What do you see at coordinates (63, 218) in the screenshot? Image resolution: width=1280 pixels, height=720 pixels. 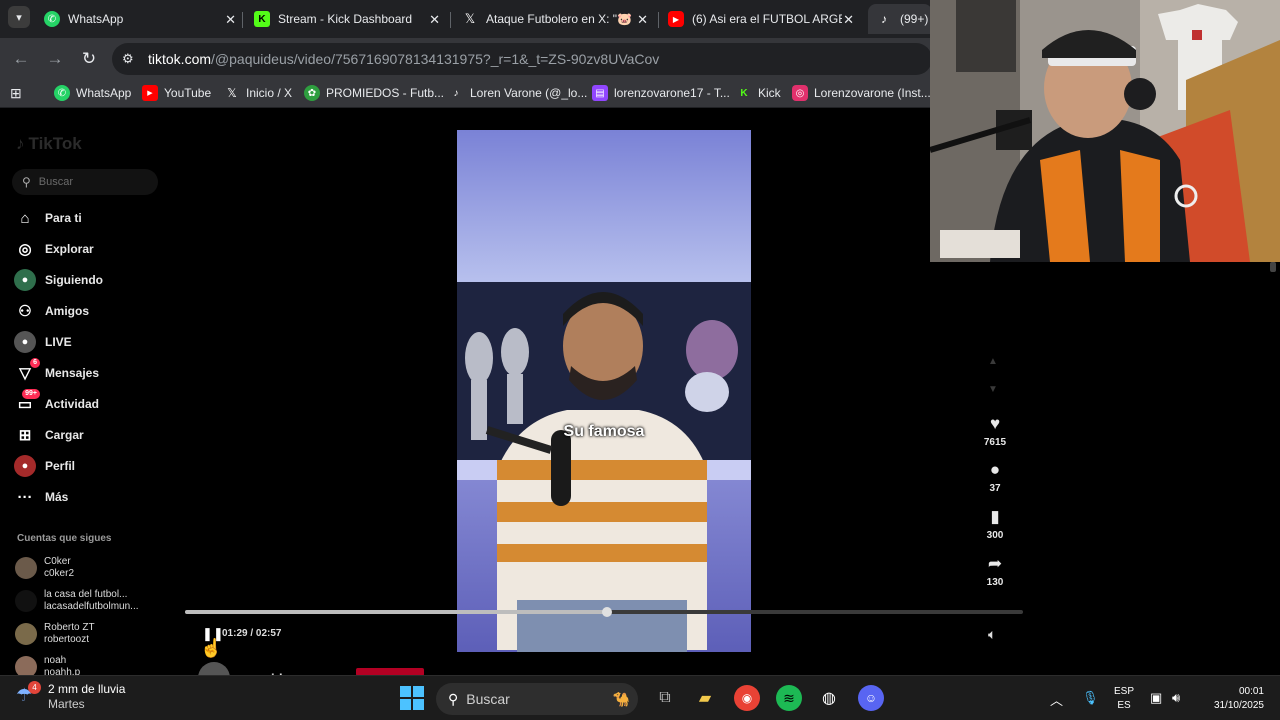 I see `nav-label: Para ti` at bounding box center [63, 218].